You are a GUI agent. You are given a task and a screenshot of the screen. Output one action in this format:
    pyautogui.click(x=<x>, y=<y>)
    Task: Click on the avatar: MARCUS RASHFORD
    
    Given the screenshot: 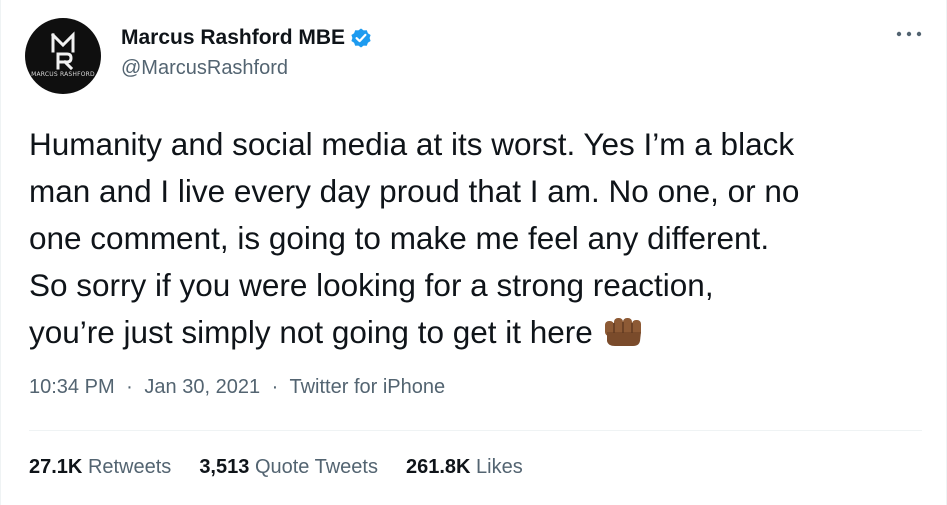 What is the action you would take?
    pyautogui.click(x=63, y=56)
    